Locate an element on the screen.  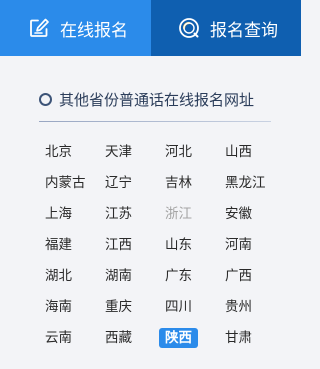
tab-bar: 在线报名 报名查询 is located at coordinates (150, 28).